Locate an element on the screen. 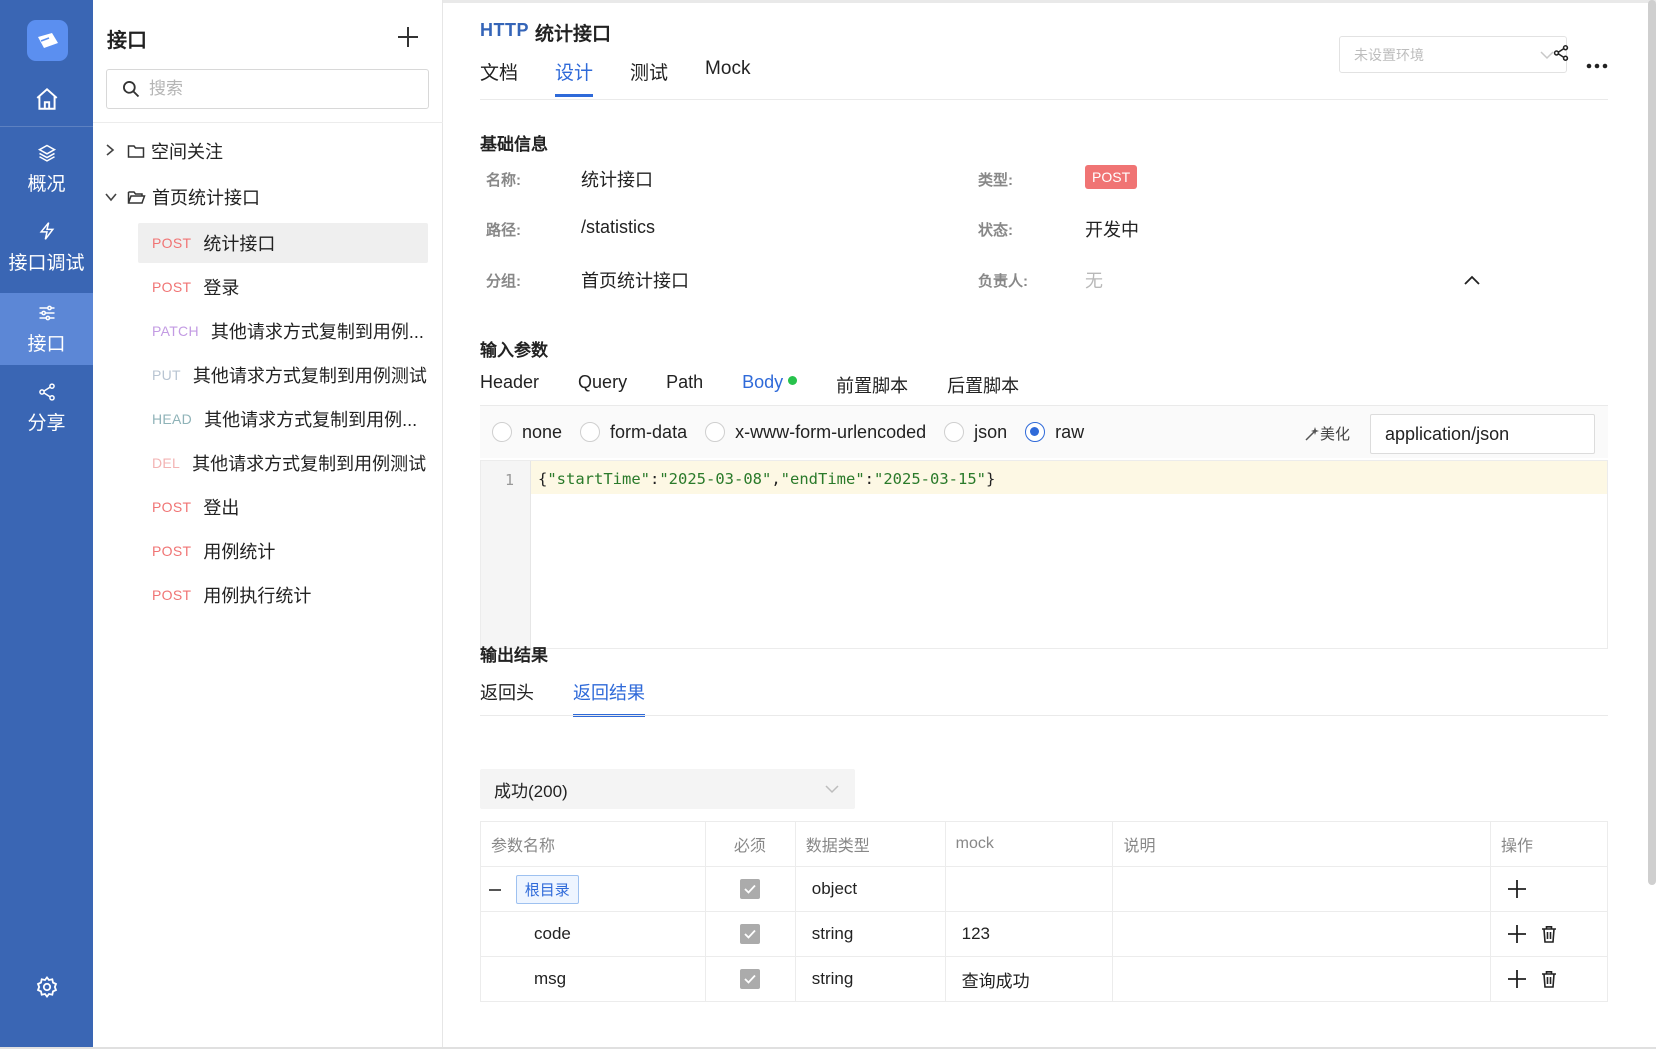  tab-mock: Mock is located at coordinates (727, 77).